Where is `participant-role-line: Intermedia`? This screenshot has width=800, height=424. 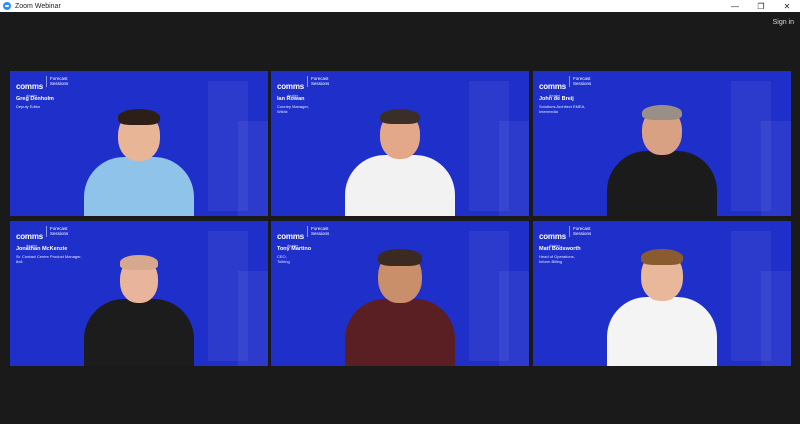 participant-role-line: Intermedia is located at coordinates (548, 111).